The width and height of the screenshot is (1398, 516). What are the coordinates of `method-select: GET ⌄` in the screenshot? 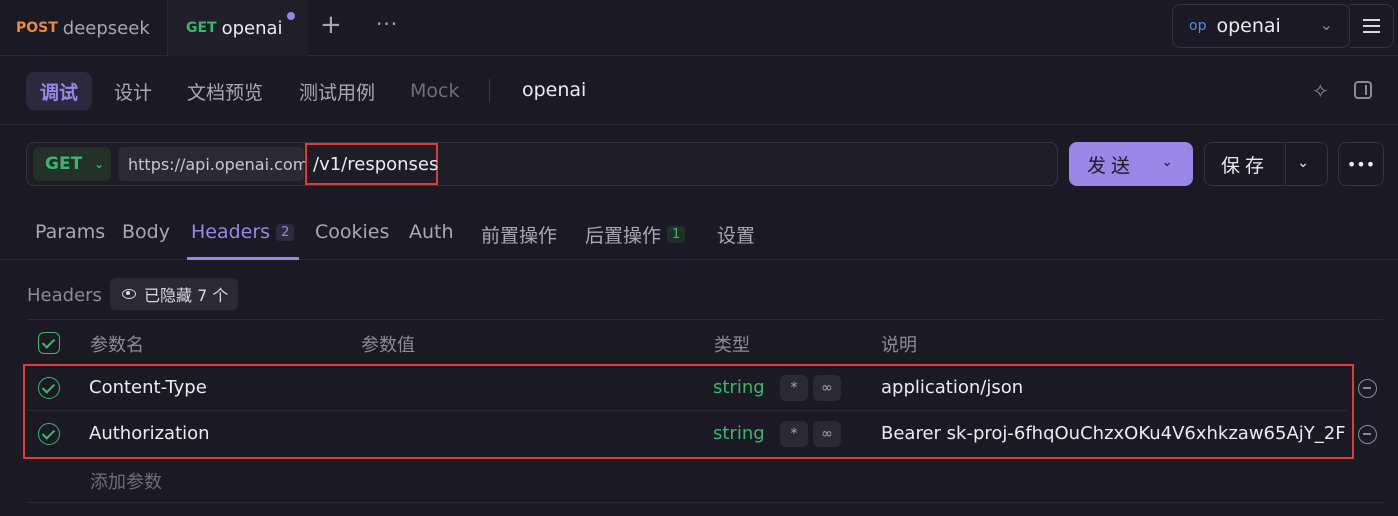 It's located at (72, 164).